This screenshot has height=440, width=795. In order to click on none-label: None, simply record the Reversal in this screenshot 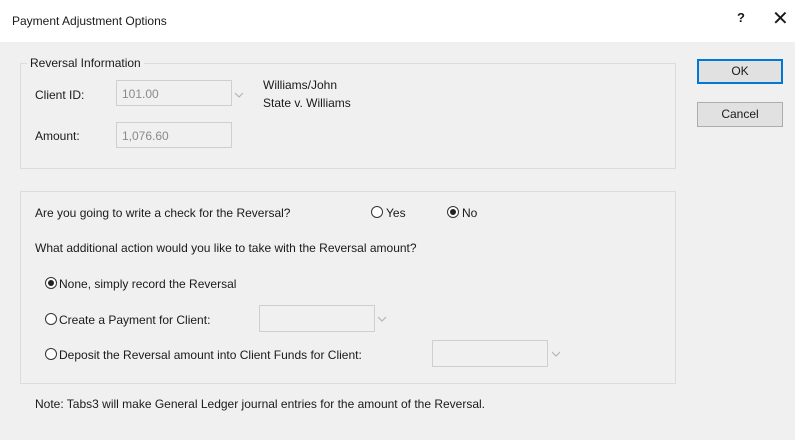, I will do `click(147, 284)`.